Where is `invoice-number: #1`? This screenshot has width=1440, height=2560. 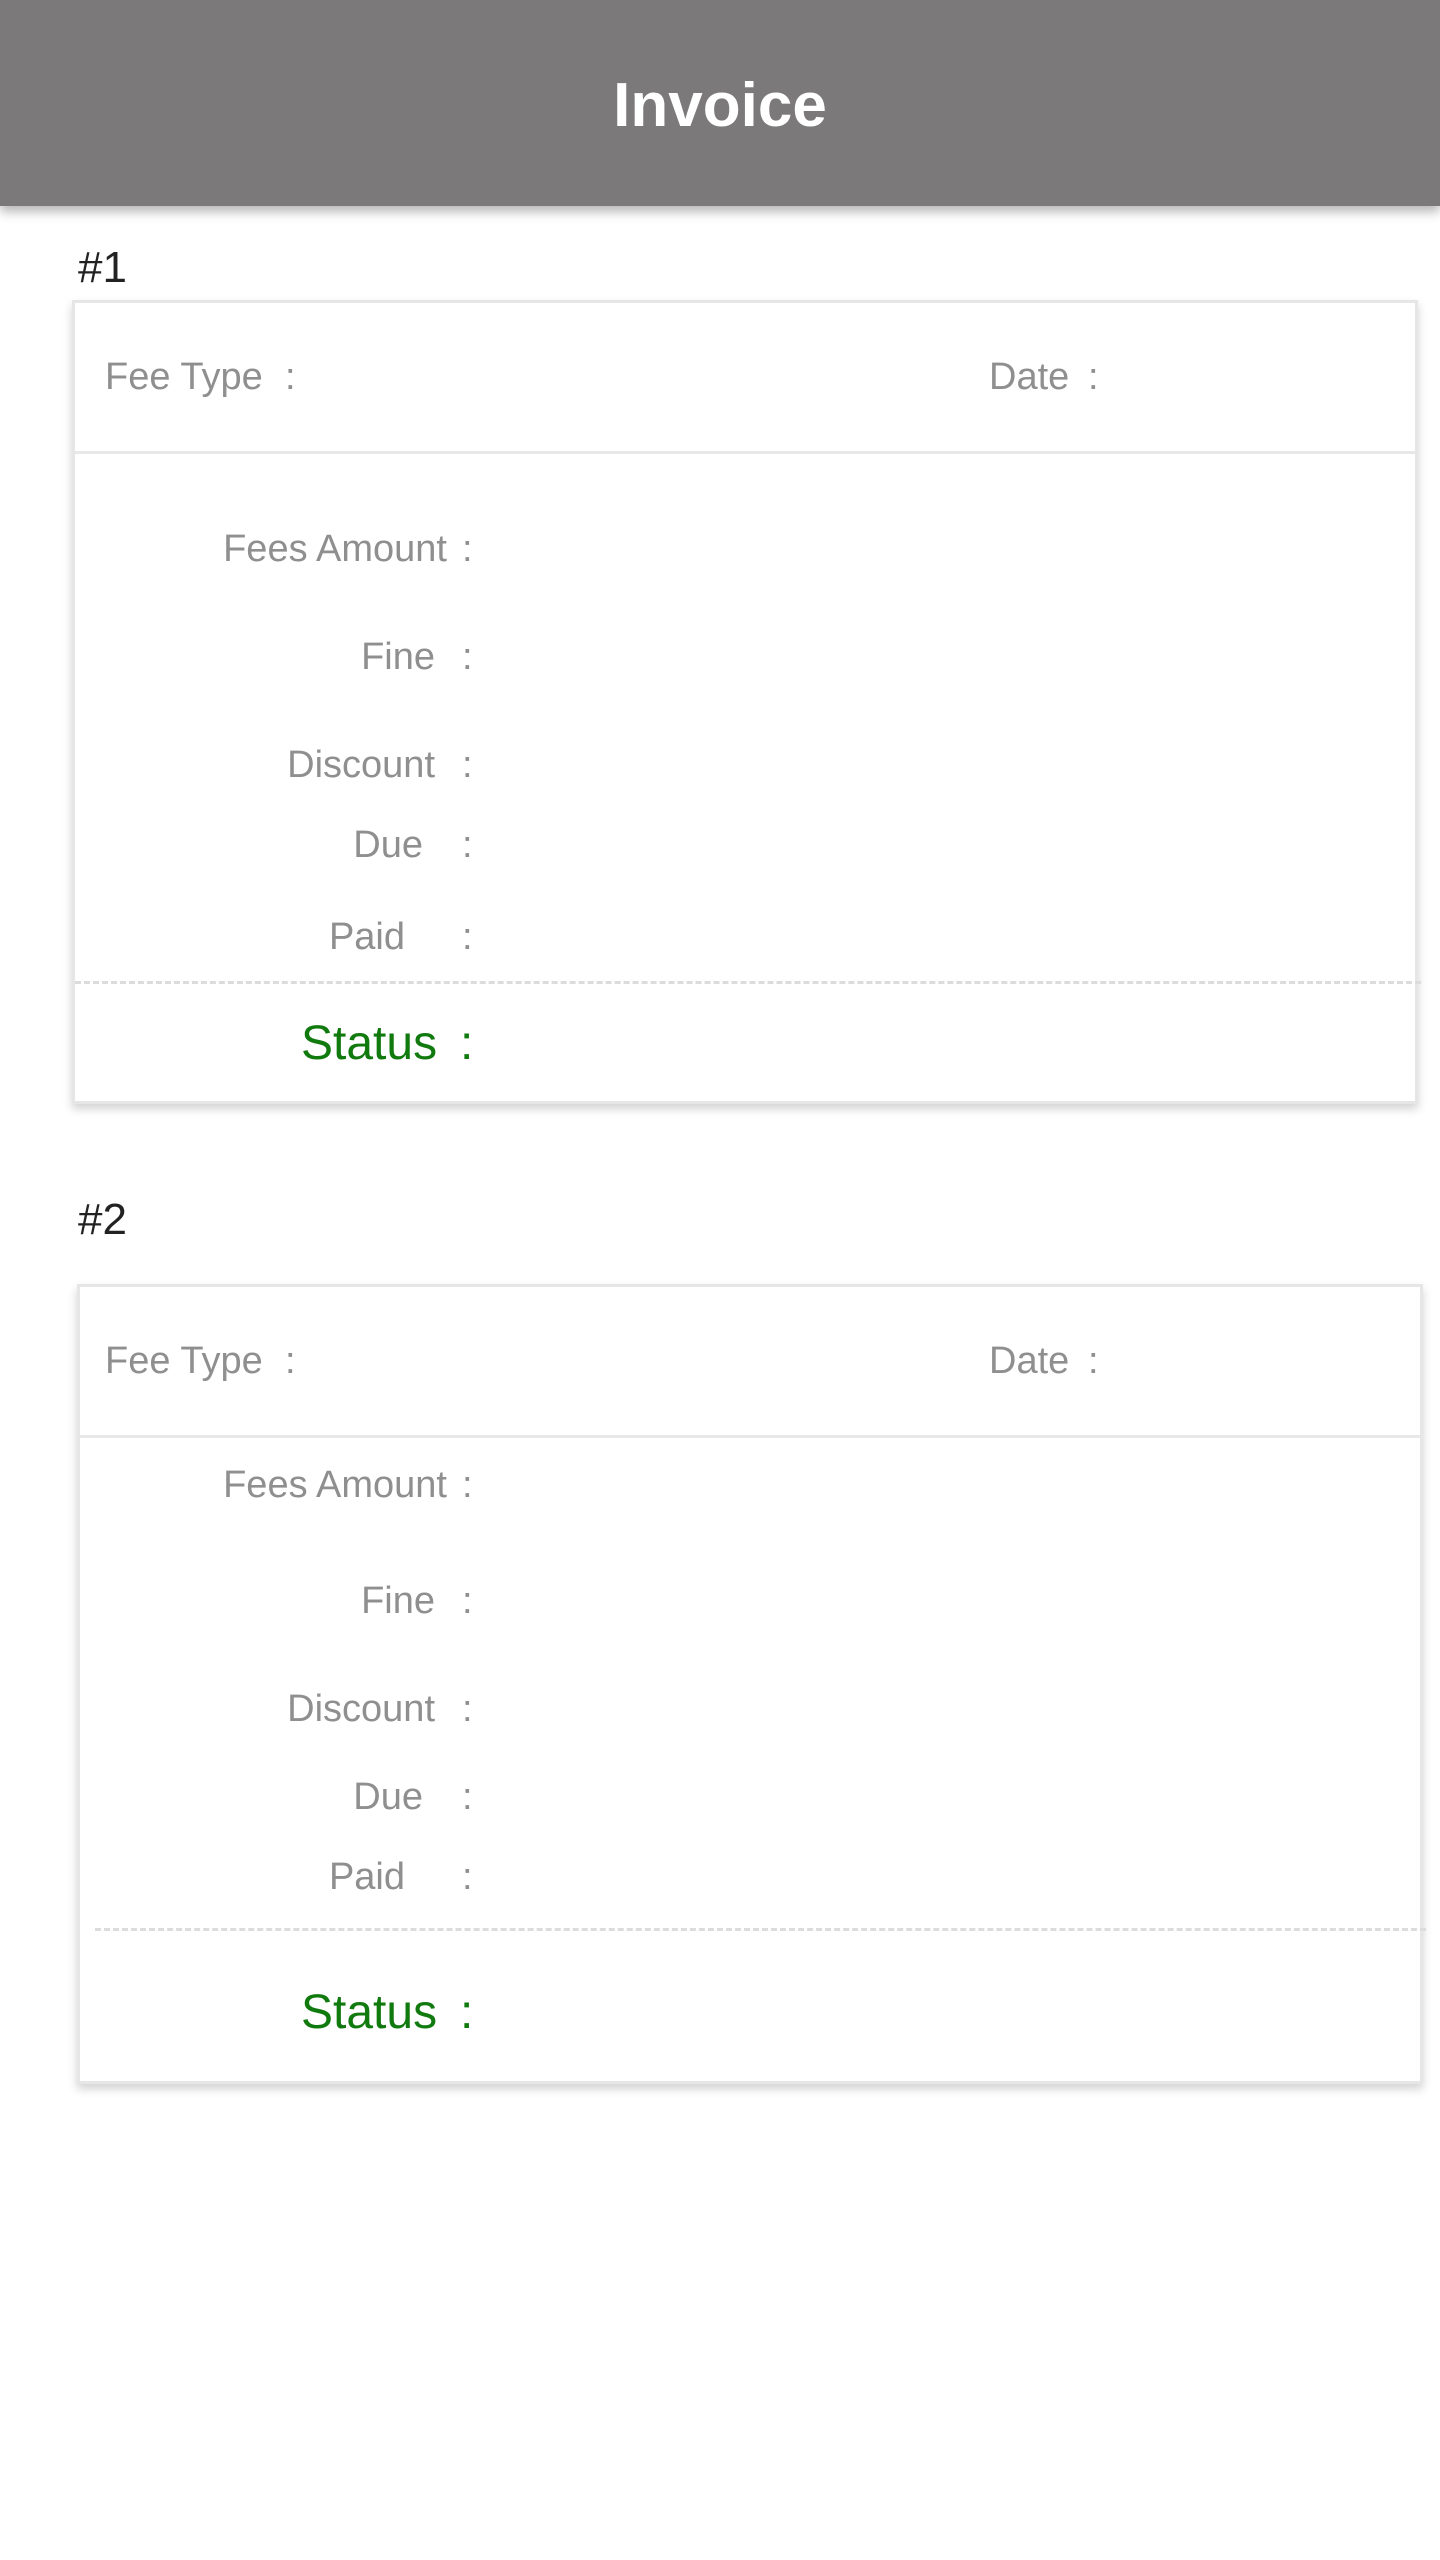 invoice-number: #1 is located at coordinates (102, 267).